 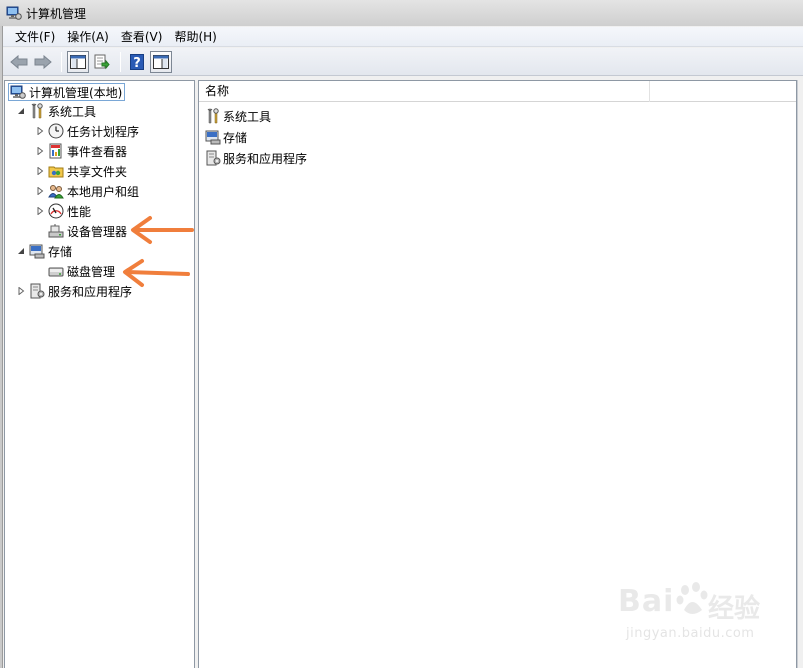 I want to click on device-manager-icon, so click(x=56, y=231).